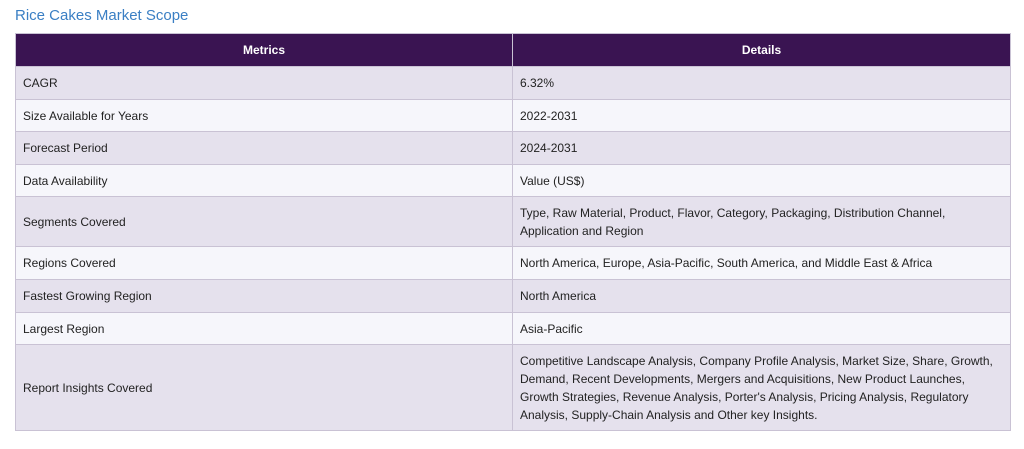  I want to click on table-row: Largest Region Asia-Pacific, so click(513, 328).